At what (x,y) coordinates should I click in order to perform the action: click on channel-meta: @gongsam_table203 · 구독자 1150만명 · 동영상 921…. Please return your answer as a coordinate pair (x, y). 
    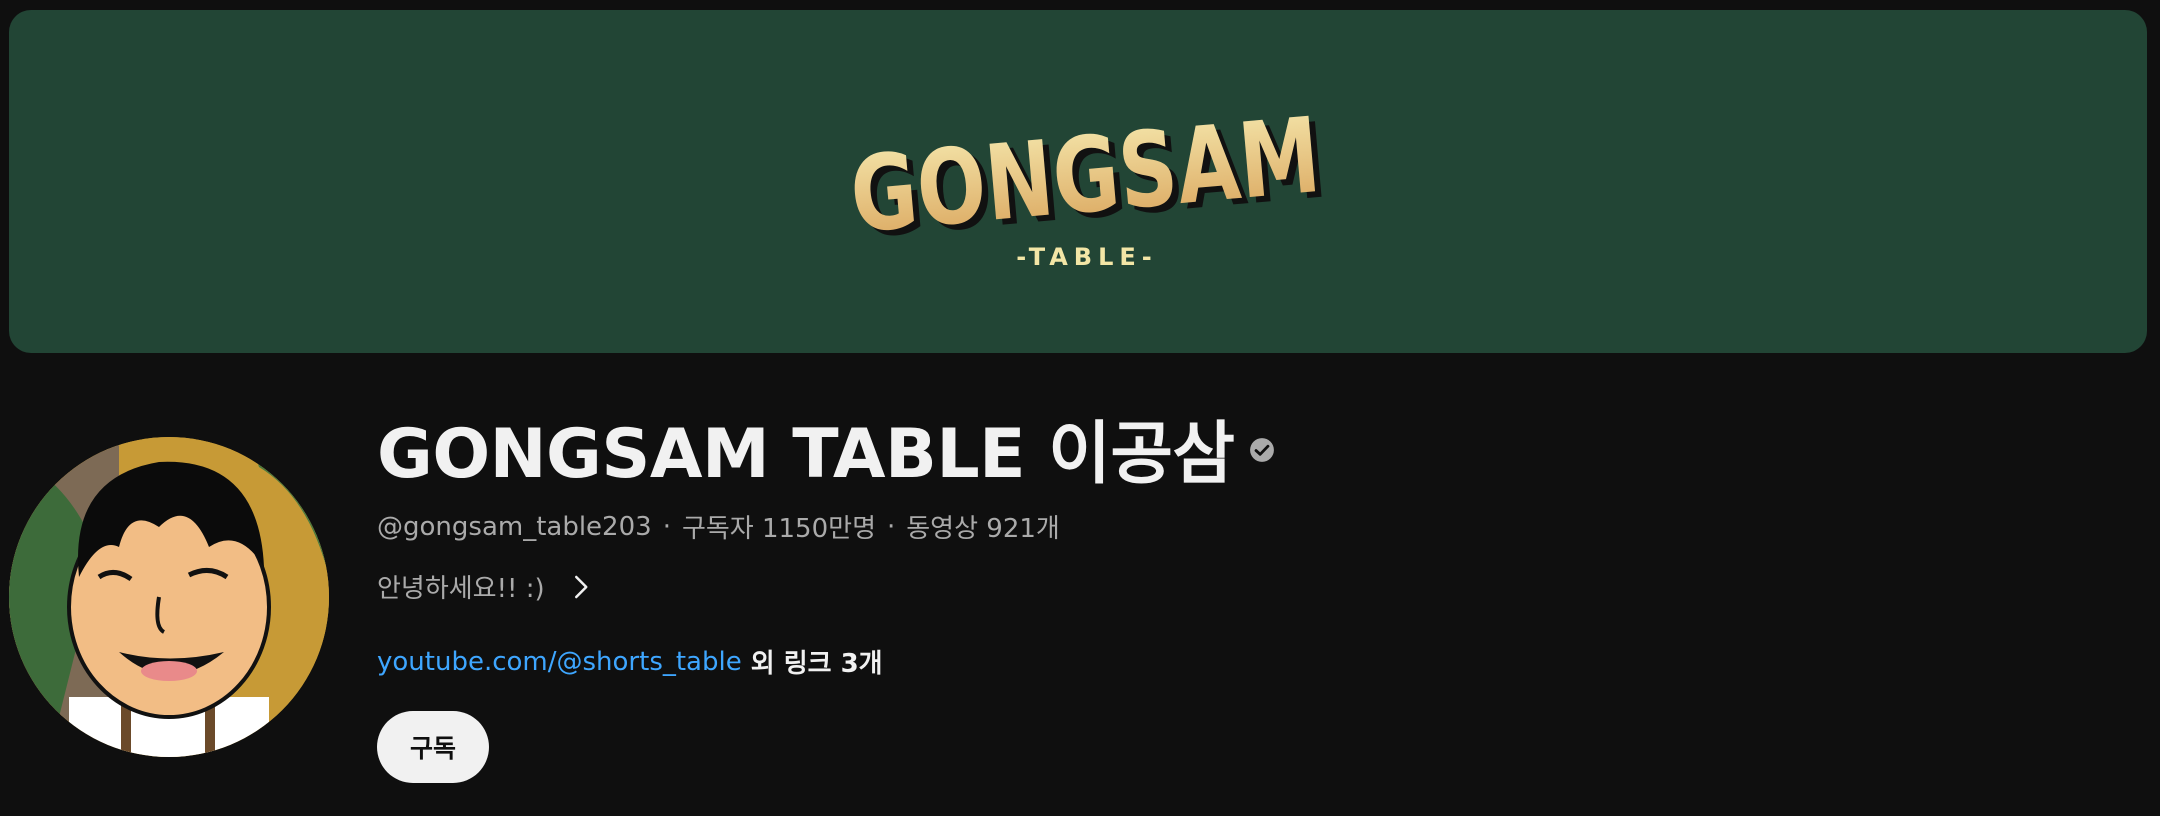
    Looking at the image, I should click on (718, 526).